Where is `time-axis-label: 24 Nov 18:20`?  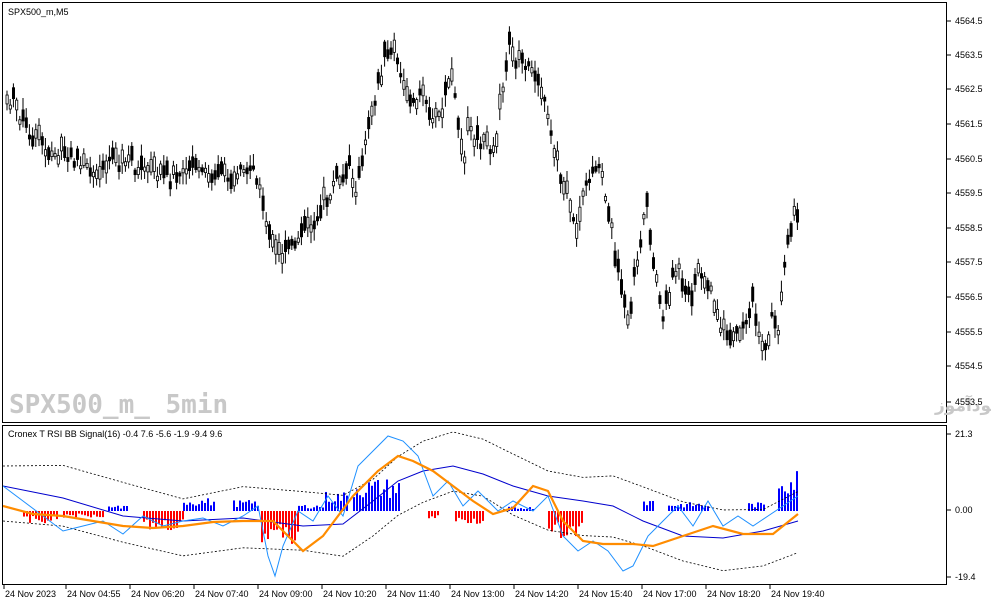
time-axis-label: 24 Nov 18:20 is located at coordinates (734, 594).